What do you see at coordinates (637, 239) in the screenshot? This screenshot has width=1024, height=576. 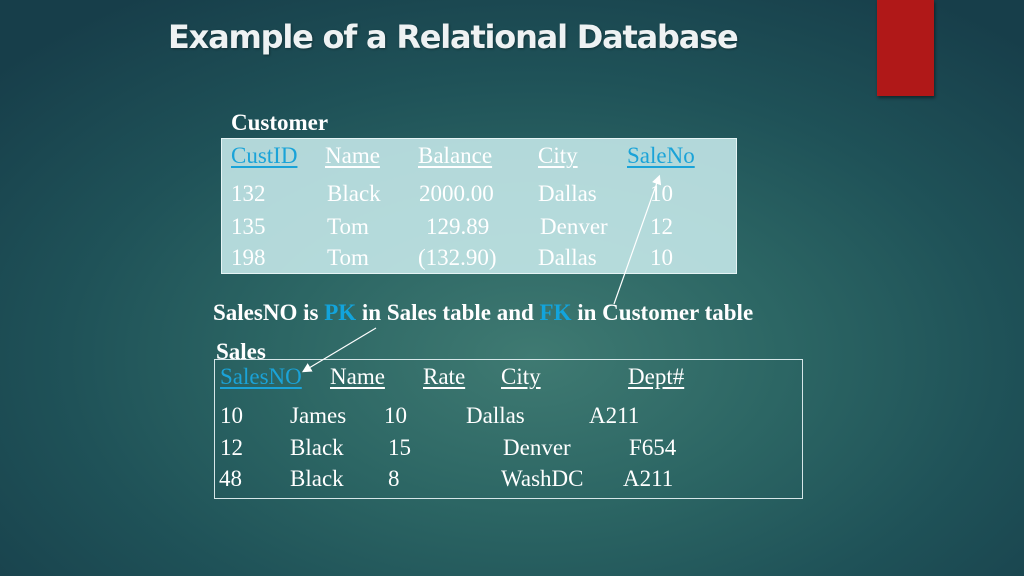 I see `fk-arrow` at bounding box center [637, 239].